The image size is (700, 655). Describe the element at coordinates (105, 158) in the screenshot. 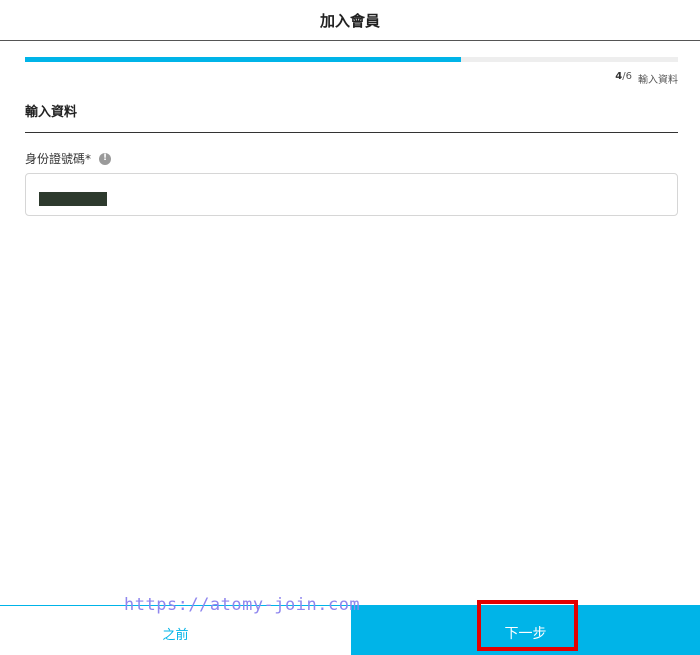

I see `info-icon: !` at that location.